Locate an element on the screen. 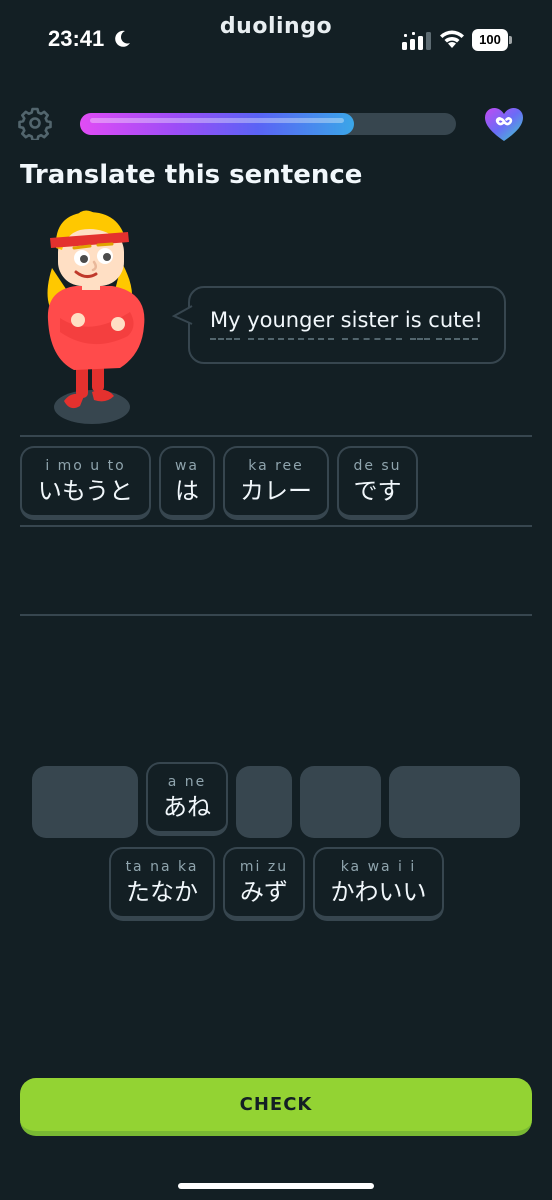  signal-icon is located at coordinates (416, 41).